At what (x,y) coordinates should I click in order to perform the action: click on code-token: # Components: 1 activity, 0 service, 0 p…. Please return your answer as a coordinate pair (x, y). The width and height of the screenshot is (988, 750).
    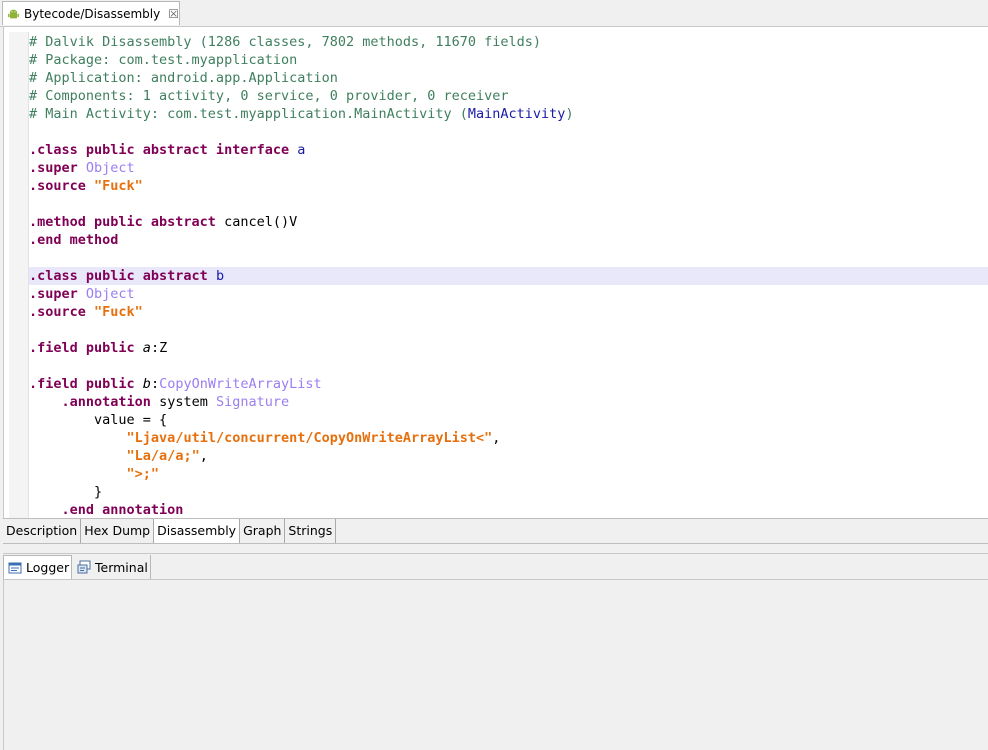
    Looking at the image, I should click on (269, 96).